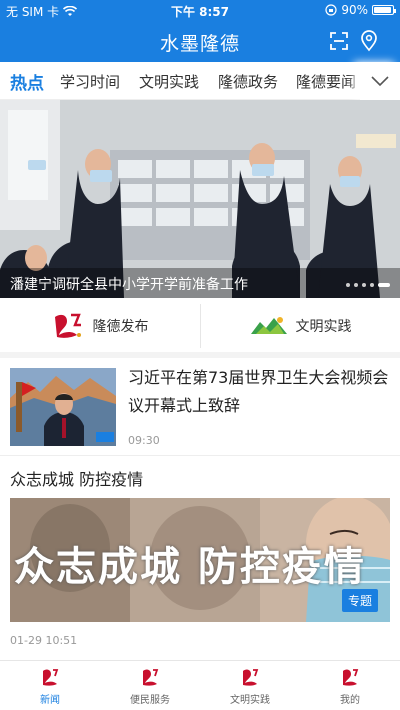 This screenshot has width=400, height=710. What do you see at coordinates (200, 329) in the screenshot?
I see `quick-links: 隆德发布 文明实践` at bounding box center [200, 329].